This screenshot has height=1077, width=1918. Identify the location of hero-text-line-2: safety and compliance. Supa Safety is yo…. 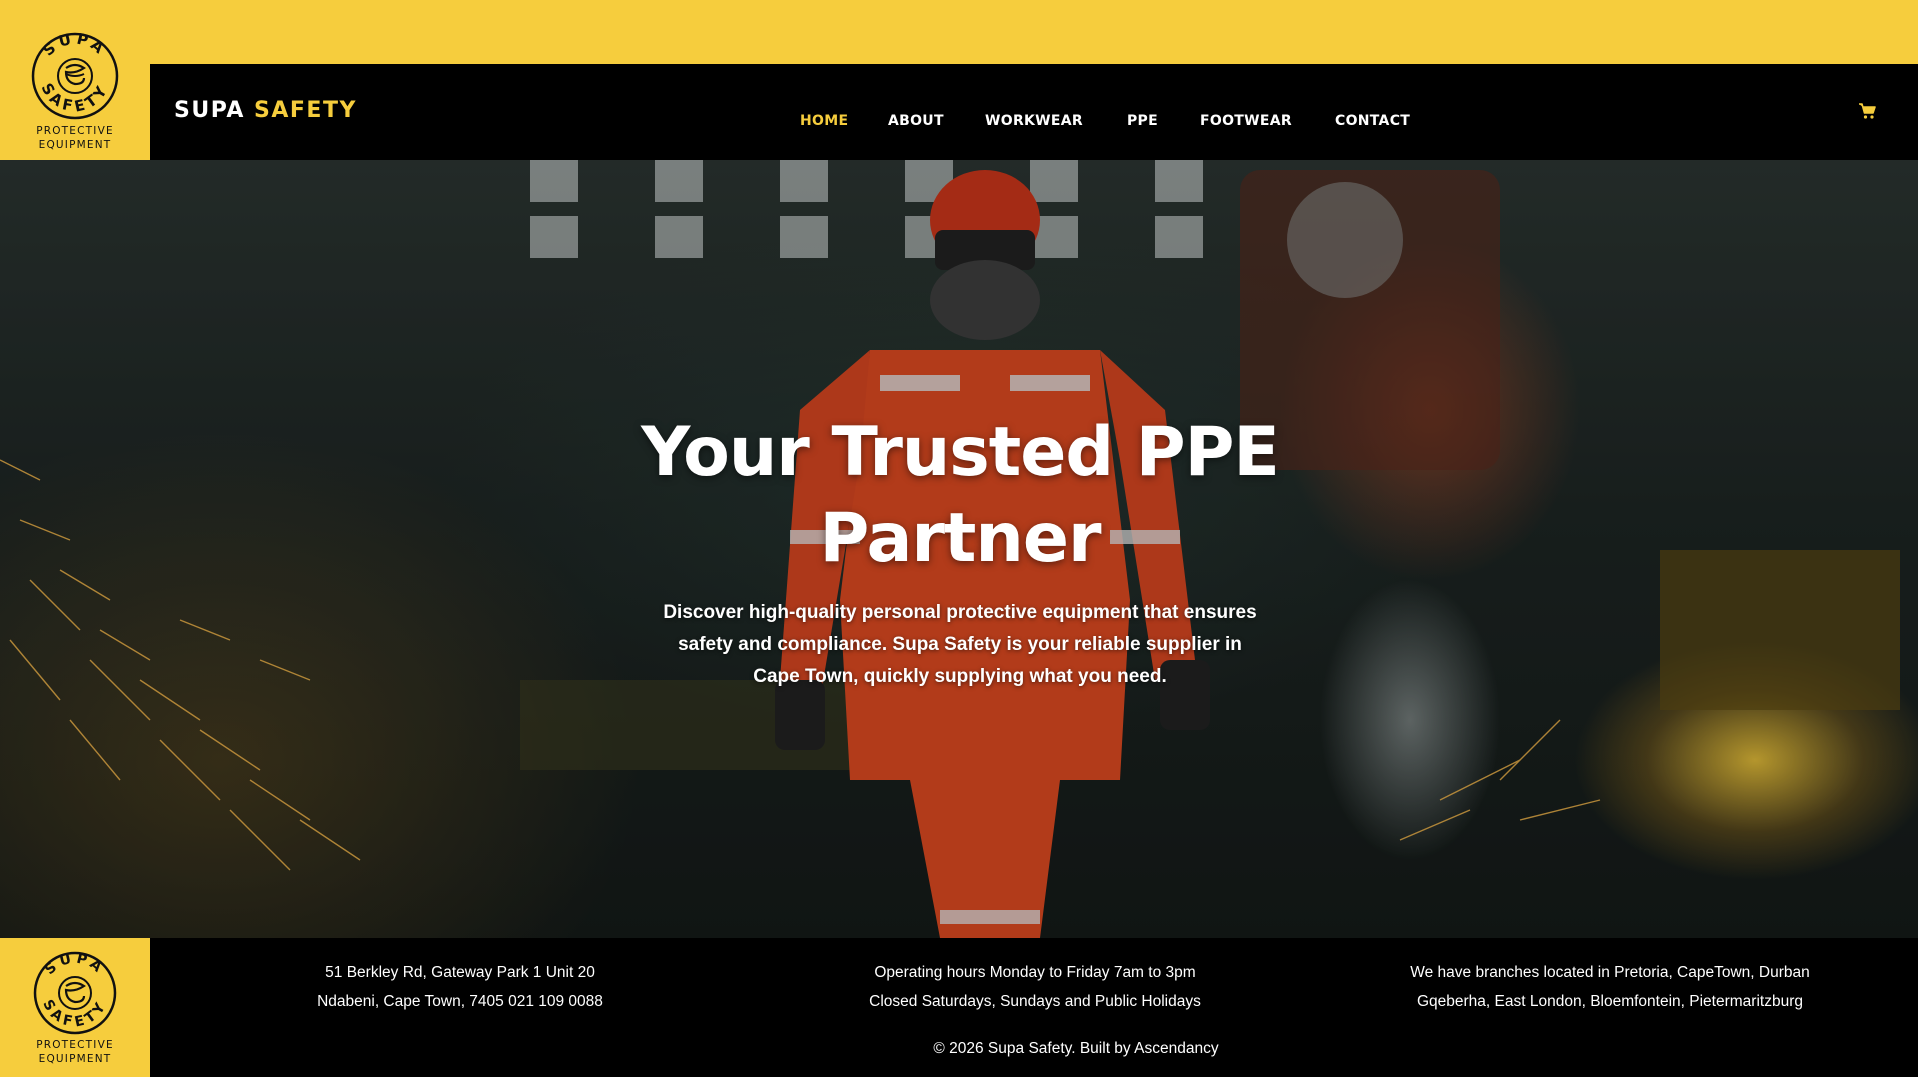
(960, 644).